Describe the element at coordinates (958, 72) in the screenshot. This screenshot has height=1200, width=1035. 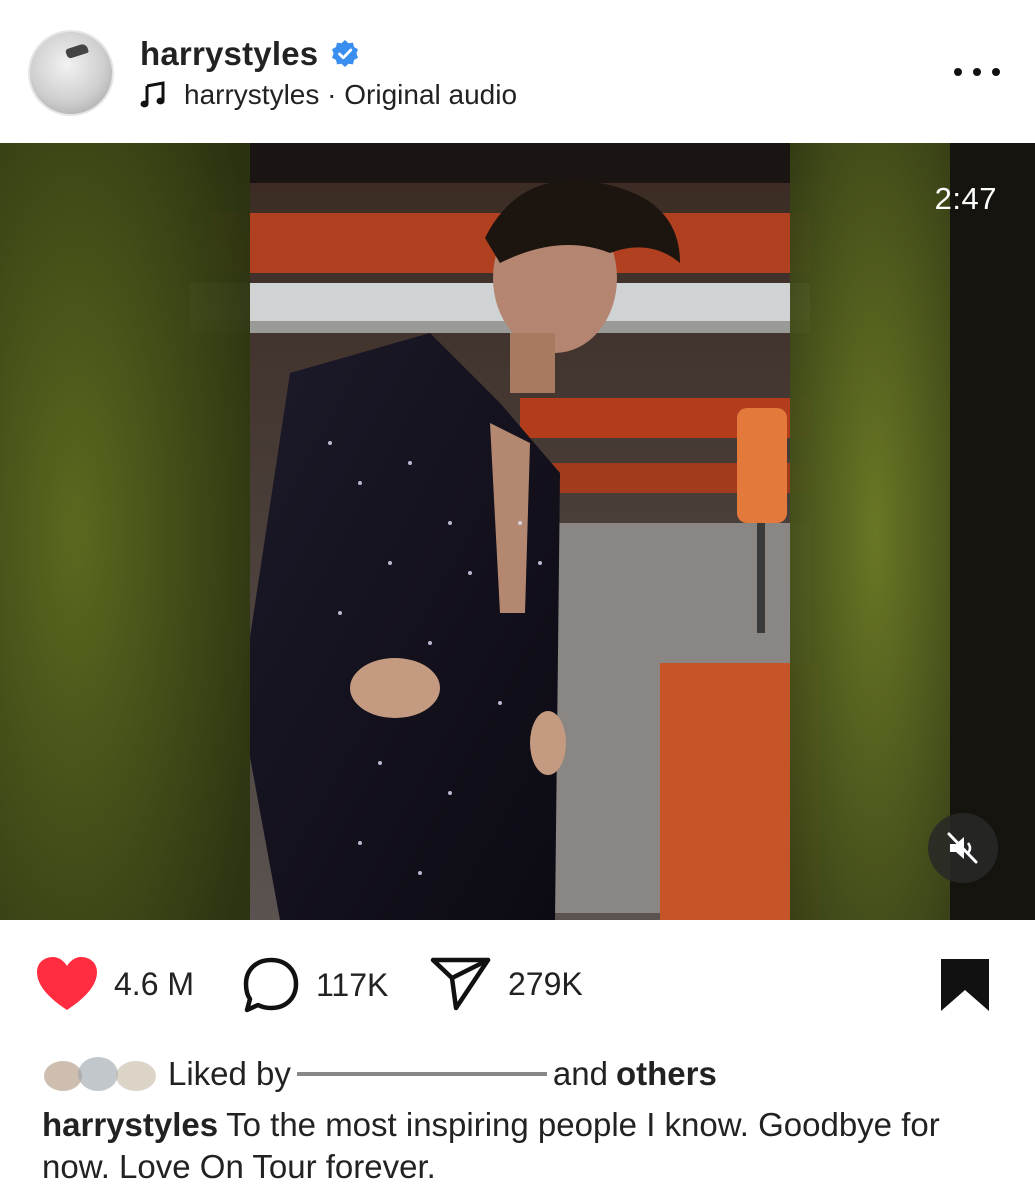
I see `more-dots-icon` at that location.